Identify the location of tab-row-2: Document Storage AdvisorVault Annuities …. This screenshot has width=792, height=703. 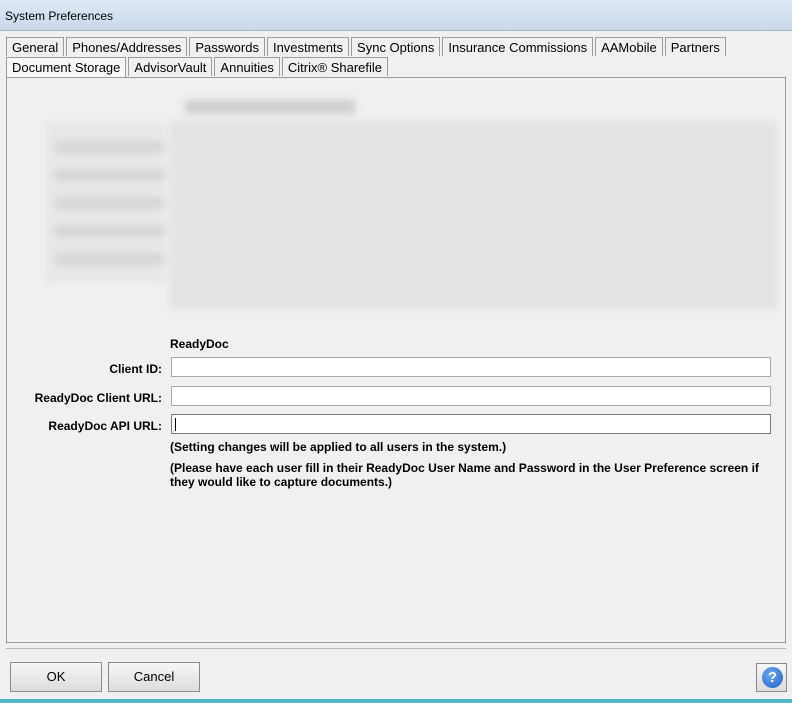
(198, 67).